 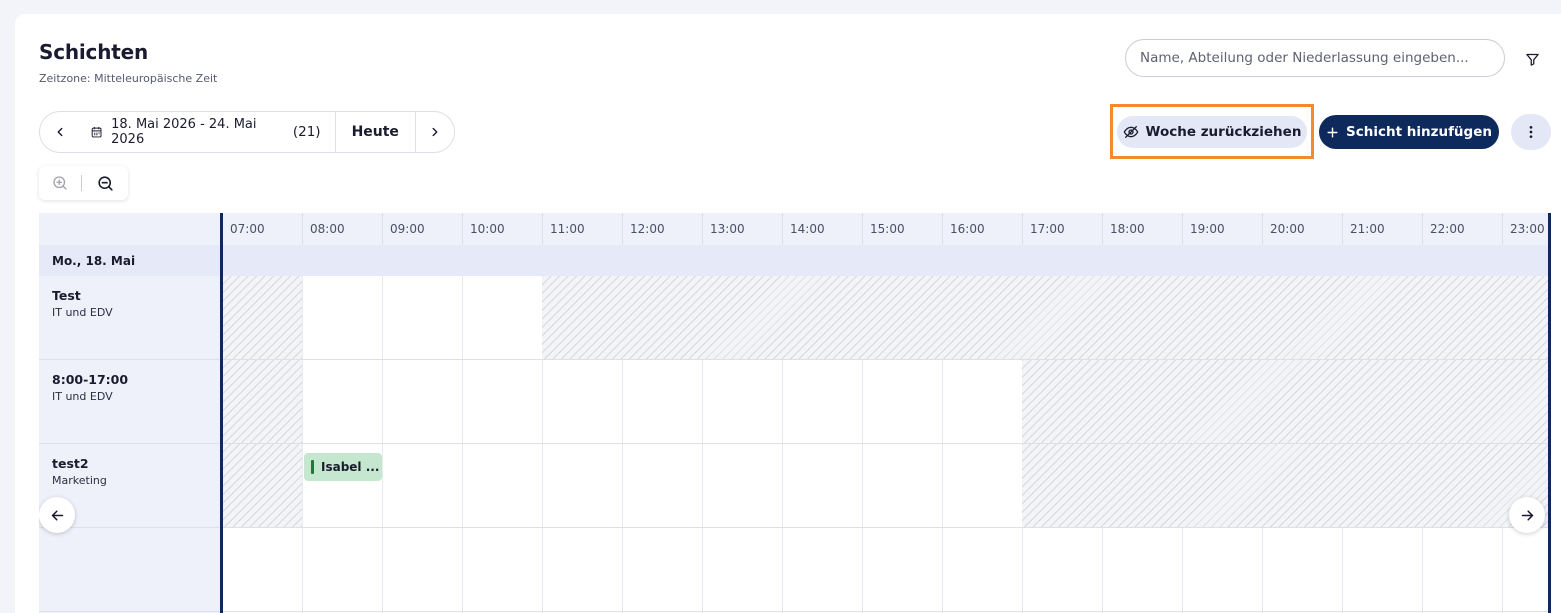 I want to click on chip-status-bar, so click(x=312, y=467).